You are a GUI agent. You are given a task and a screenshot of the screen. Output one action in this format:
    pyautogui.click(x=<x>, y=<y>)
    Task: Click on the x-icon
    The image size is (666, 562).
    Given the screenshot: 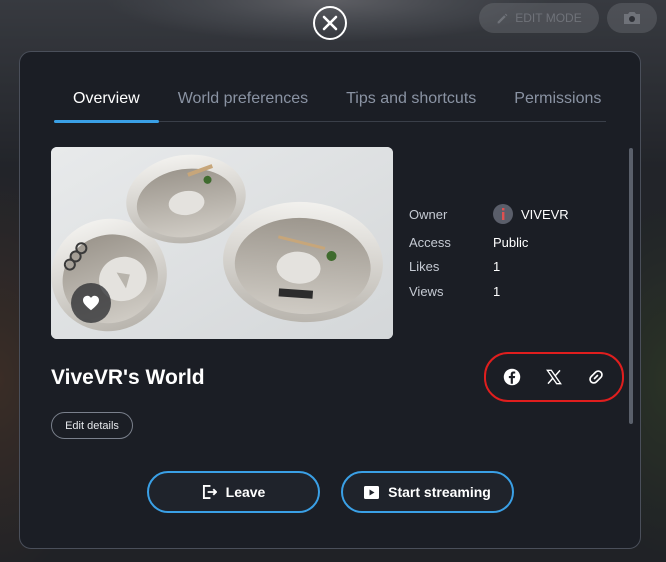 What is the action you would take?
    pyautogui.click(x=554, y=377)
    